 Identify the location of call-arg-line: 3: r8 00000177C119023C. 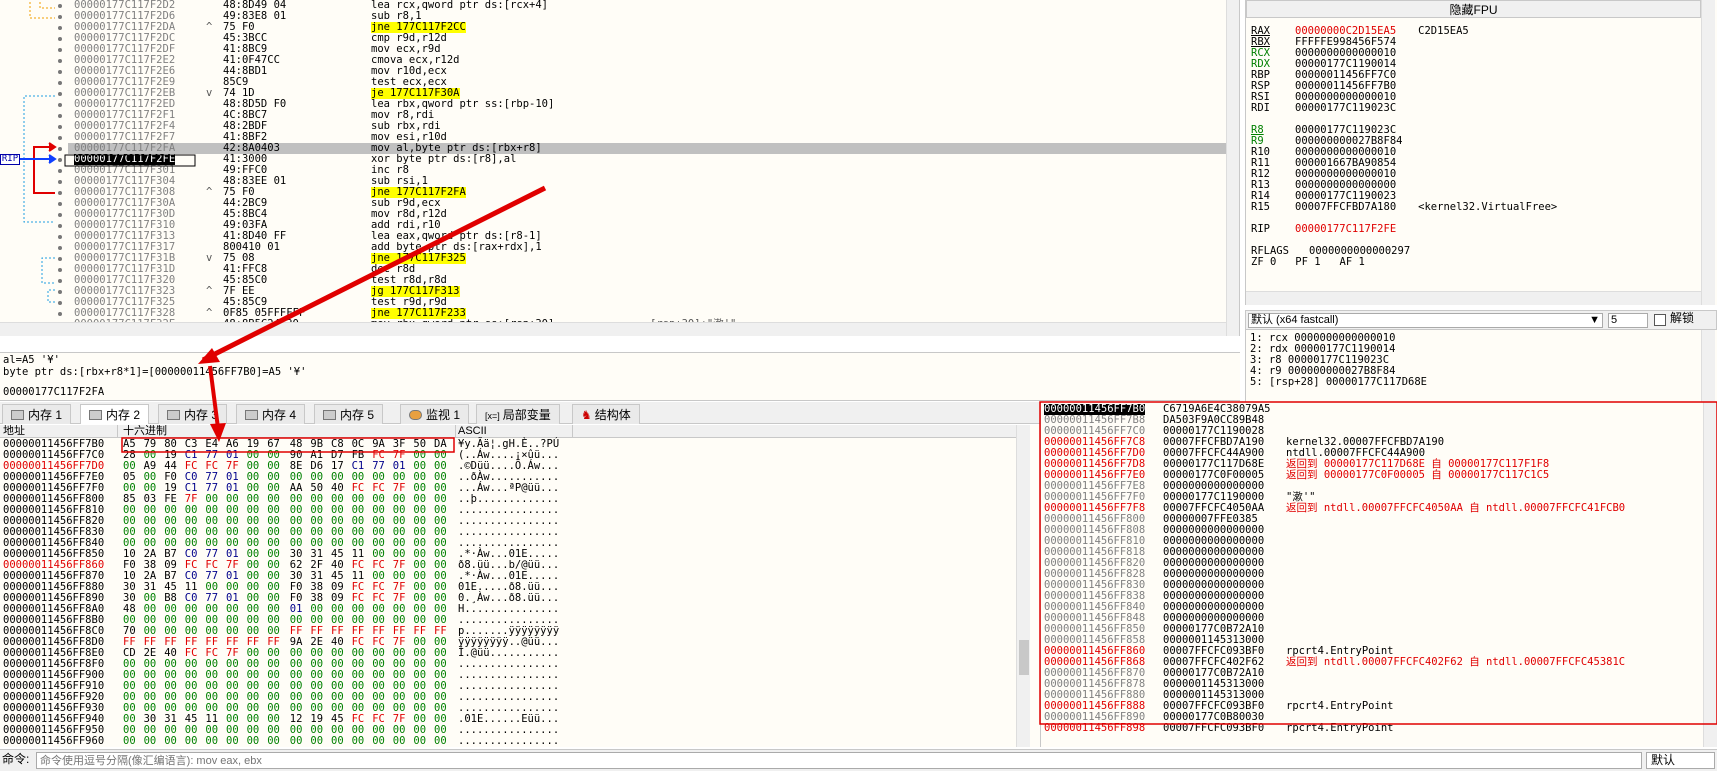
(1320, 360).